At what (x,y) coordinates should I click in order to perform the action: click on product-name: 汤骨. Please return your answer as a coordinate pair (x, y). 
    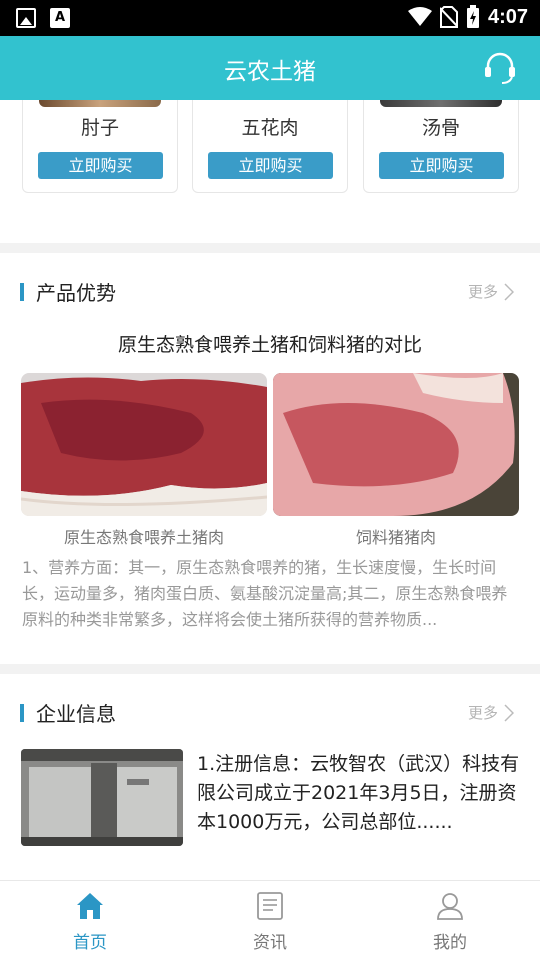
    Looking at the image, I should click on (440, 128).